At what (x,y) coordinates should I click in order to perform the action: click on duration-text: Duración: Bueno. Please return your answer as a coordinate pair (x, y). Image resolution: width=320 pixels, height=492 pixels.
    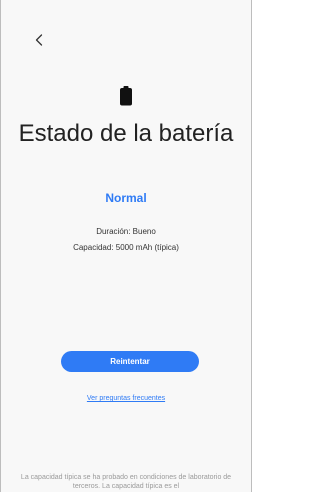
    Looking at the image, I should click on (126, 231).